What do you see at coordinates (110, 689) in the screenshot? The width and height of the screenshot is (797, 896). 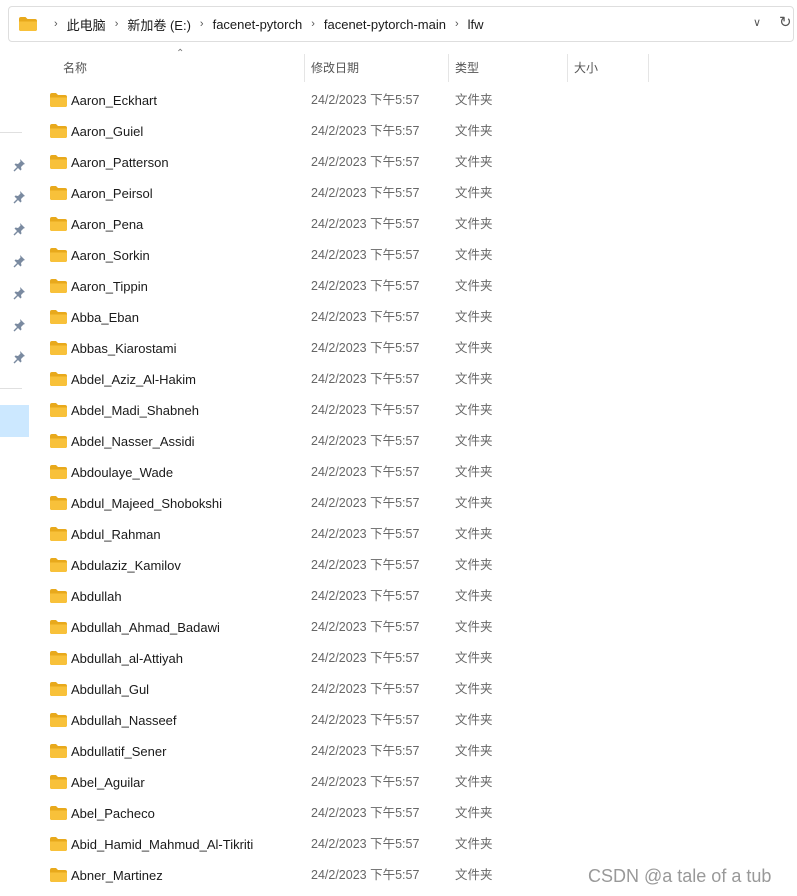 I see `file-name: Abdullah_Gul` at bounding box center [110, 689].